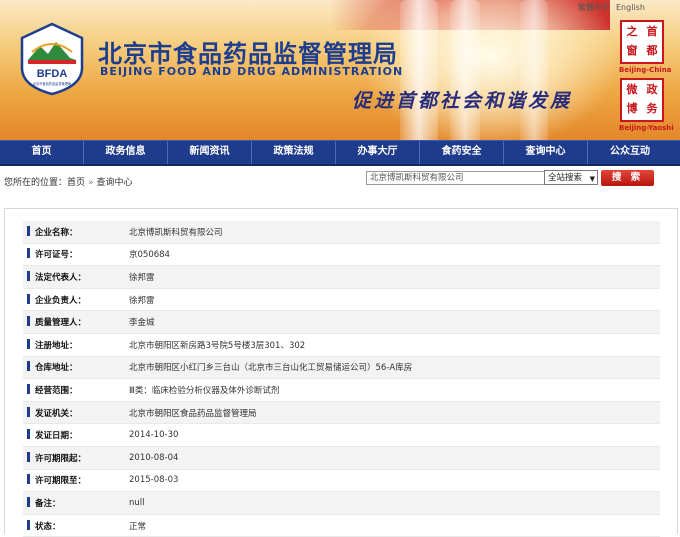  What do you see at coordinates (391, 503) in the screenshot?
I see `field-value: null` at bounding box center [391, 503].